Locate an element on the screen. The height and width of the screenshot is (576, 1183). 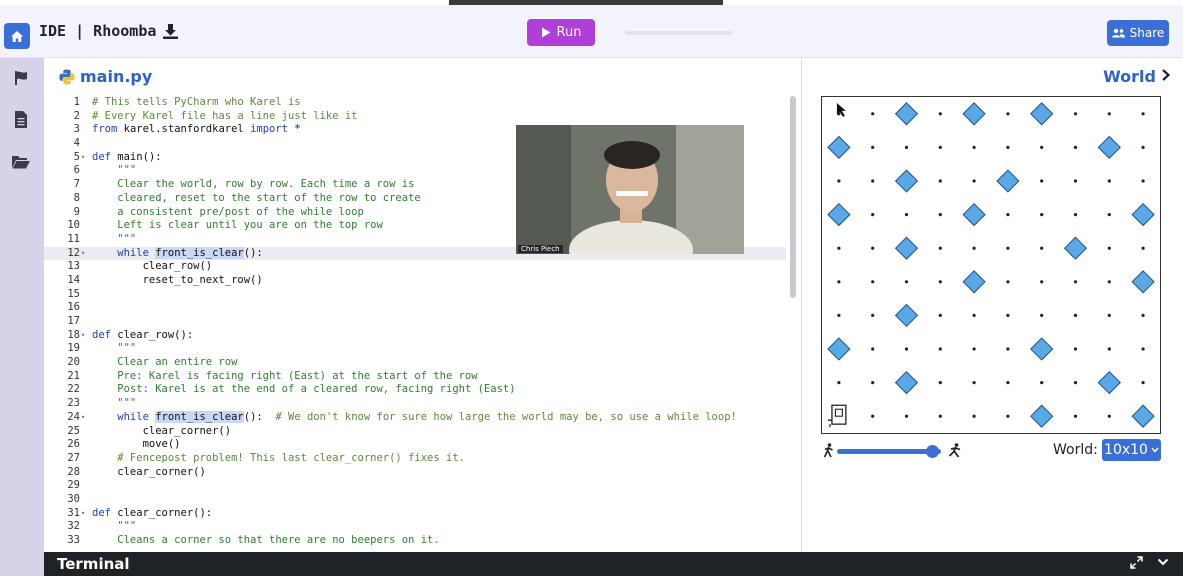
terminal-bar: Terminal is located at coordinates (613, 564).